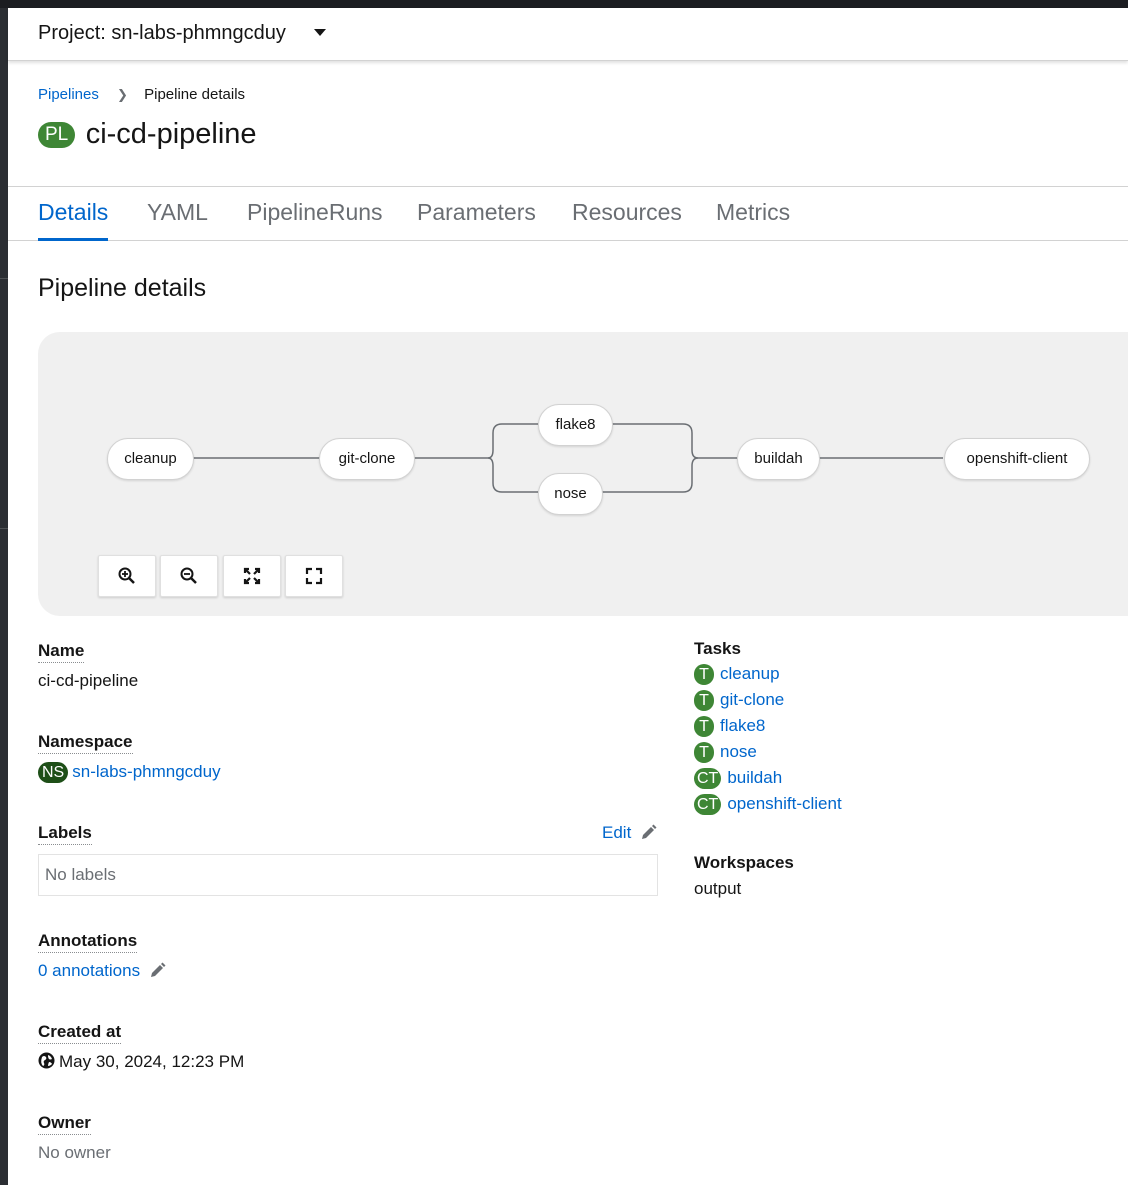 The height and width of the screenshot is (1185, 1128). I want to click on annotations-link: 0 annotations, so click(89, 970).